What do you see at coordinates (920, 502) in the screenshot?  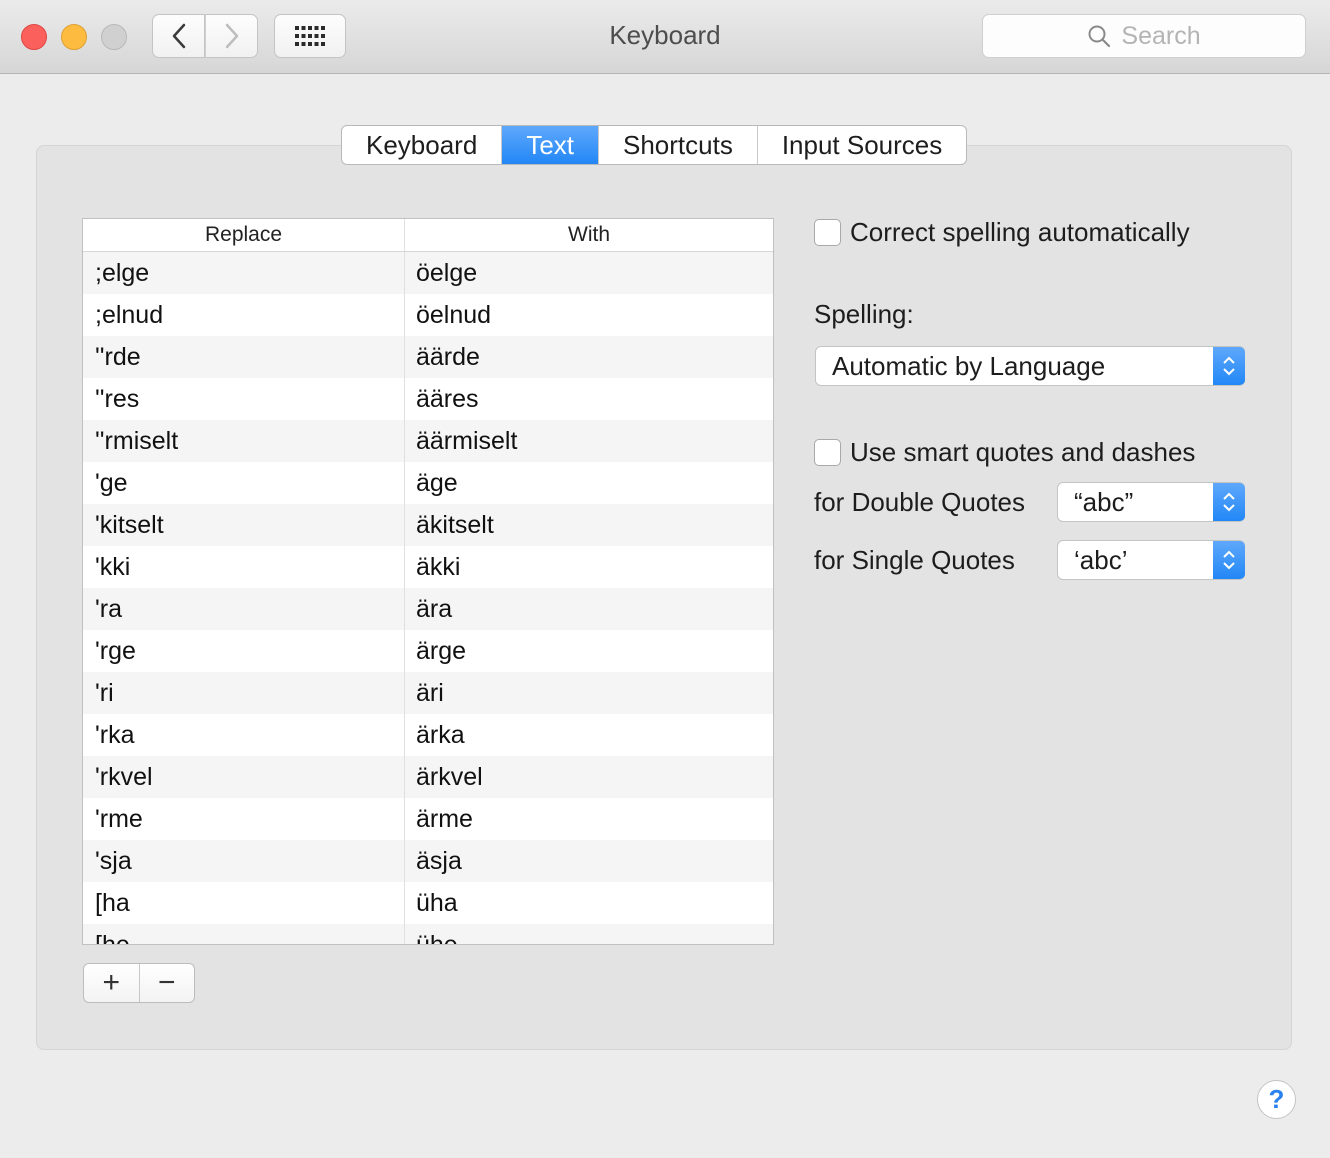 I see `double-quotes-label: for Double Quotes` at bounding box center [920, 502].